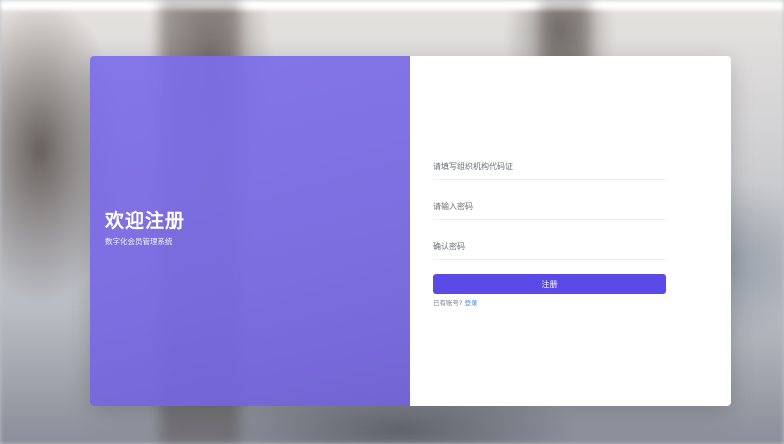  Describe the element at coordinates (139, 241) in the screenshot. I see `welcome-subtitle: 数字化会员管理系统` at that location.